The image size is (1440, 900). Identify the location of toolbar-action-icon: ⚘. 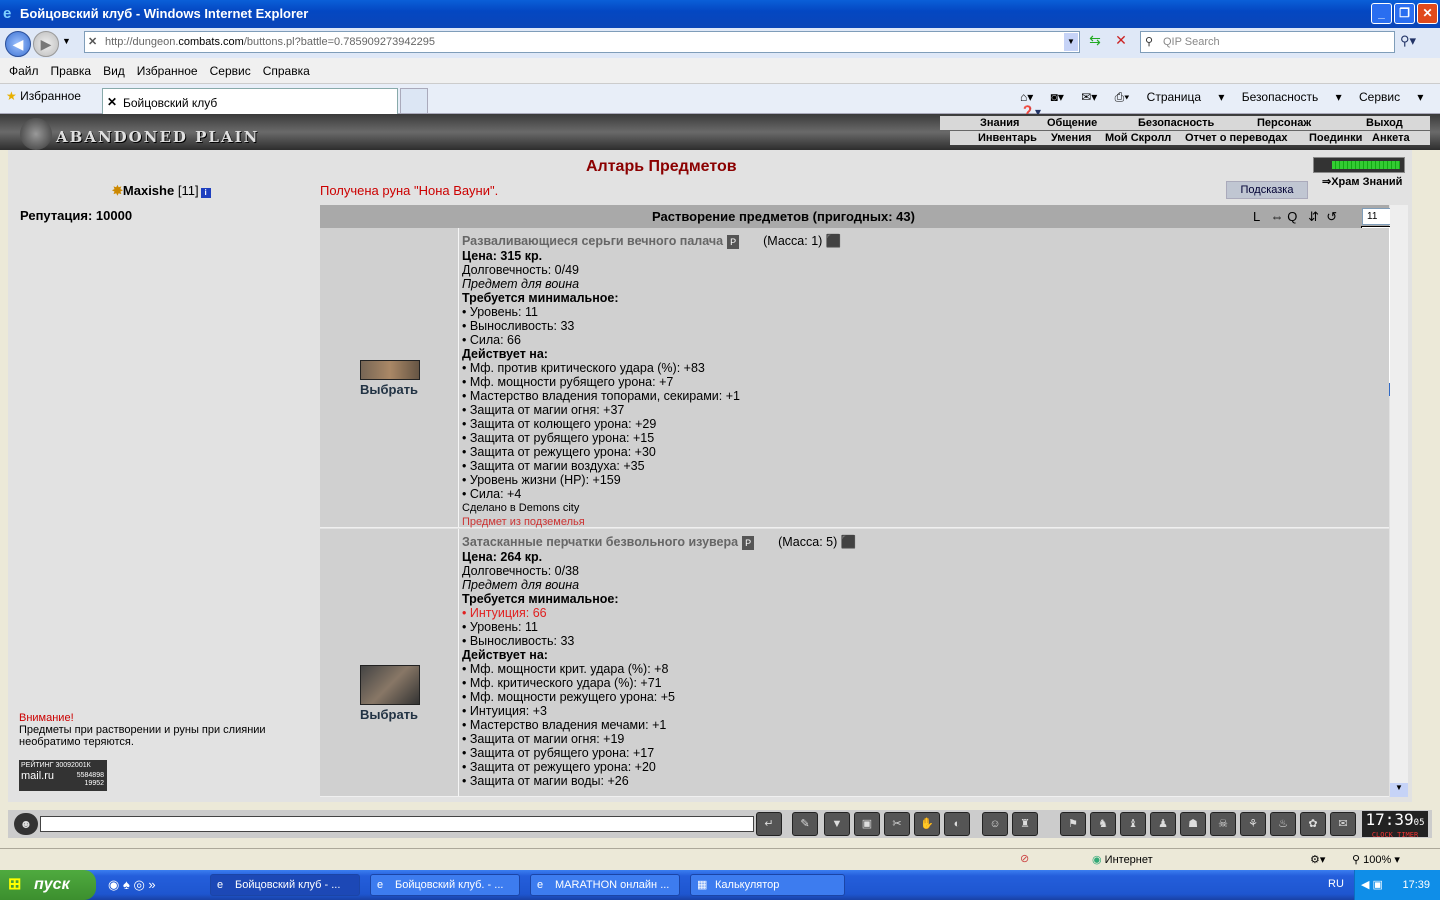
(1253, 824).